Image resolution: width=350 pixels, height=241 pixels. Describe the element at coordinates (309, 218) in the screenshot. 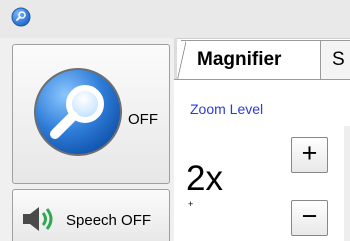

I see `zoom-decrease-button: −` at that location.